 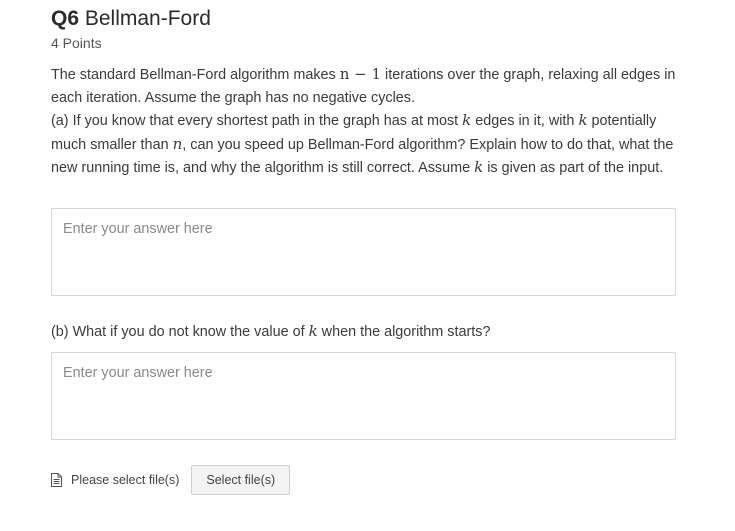 I want to click on document-icon, so click(x=56, y=480).